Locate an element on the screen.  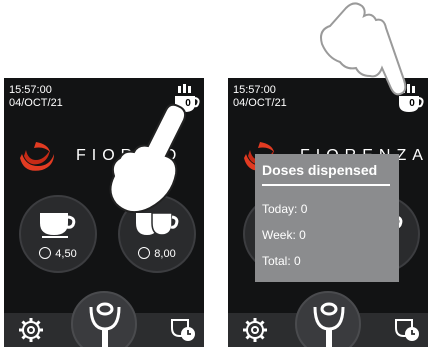
doses-total: Total: 0 is located at coordinates (281, 261).